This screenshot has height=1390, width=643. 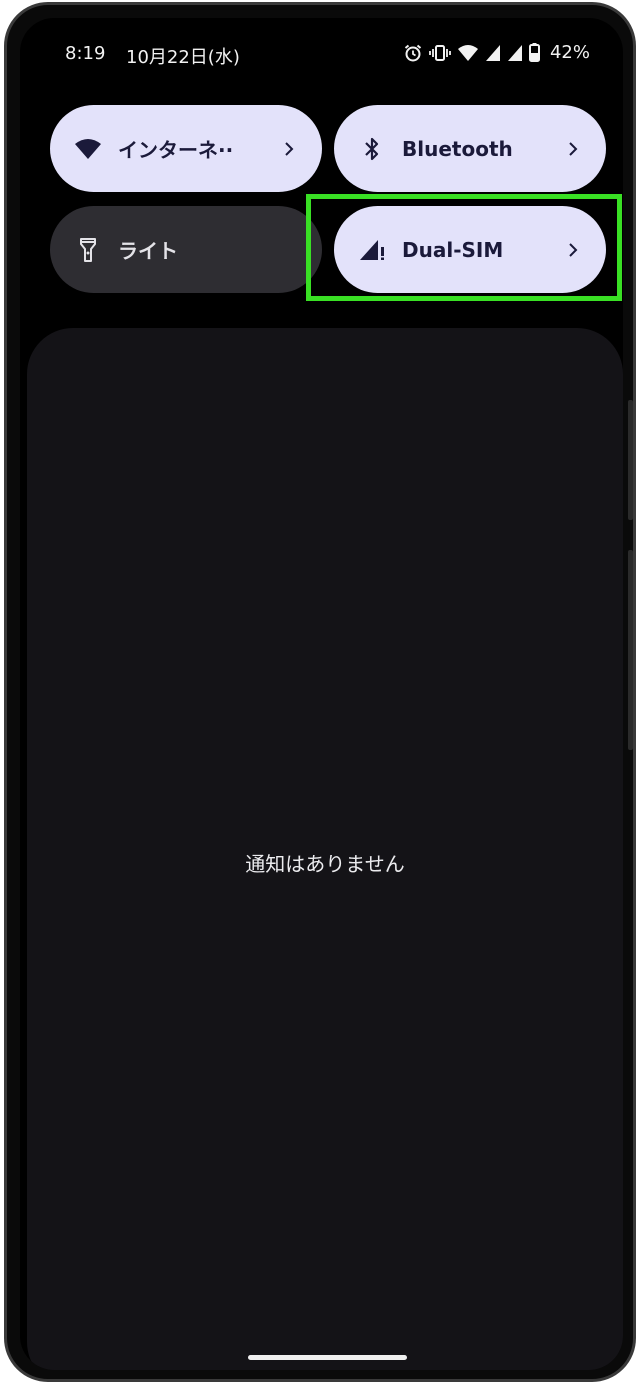 What do you see at coordinates (630, 460) in the screenshot?
I see `power-button` at bounding box center [630, 460].